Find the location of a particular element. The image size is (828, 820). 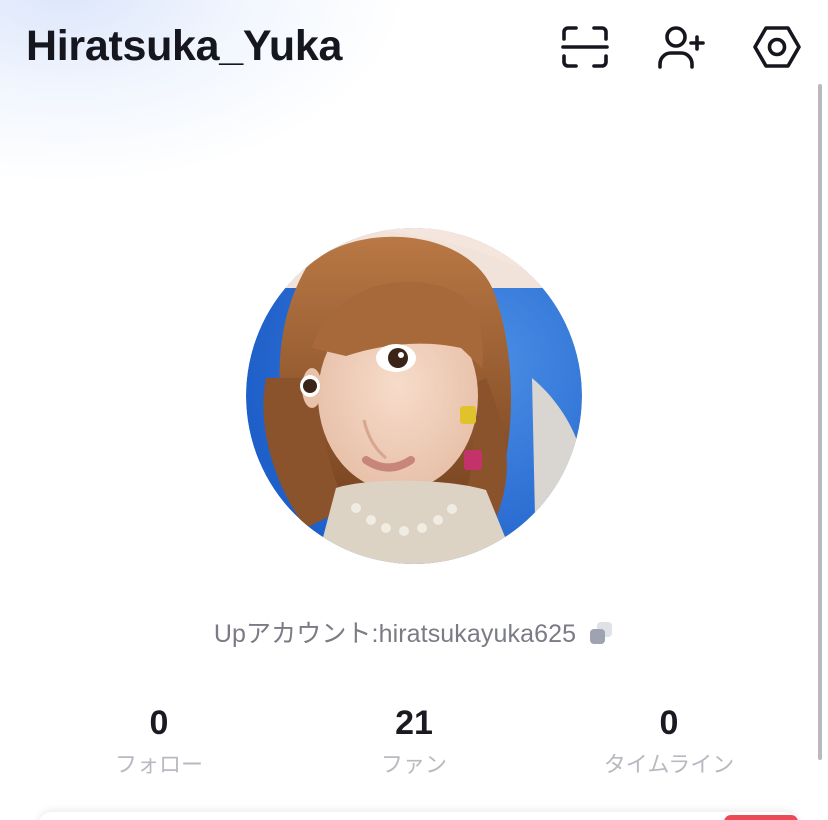

stat-timeline-value: 0 is located at coordinates (669, 723).